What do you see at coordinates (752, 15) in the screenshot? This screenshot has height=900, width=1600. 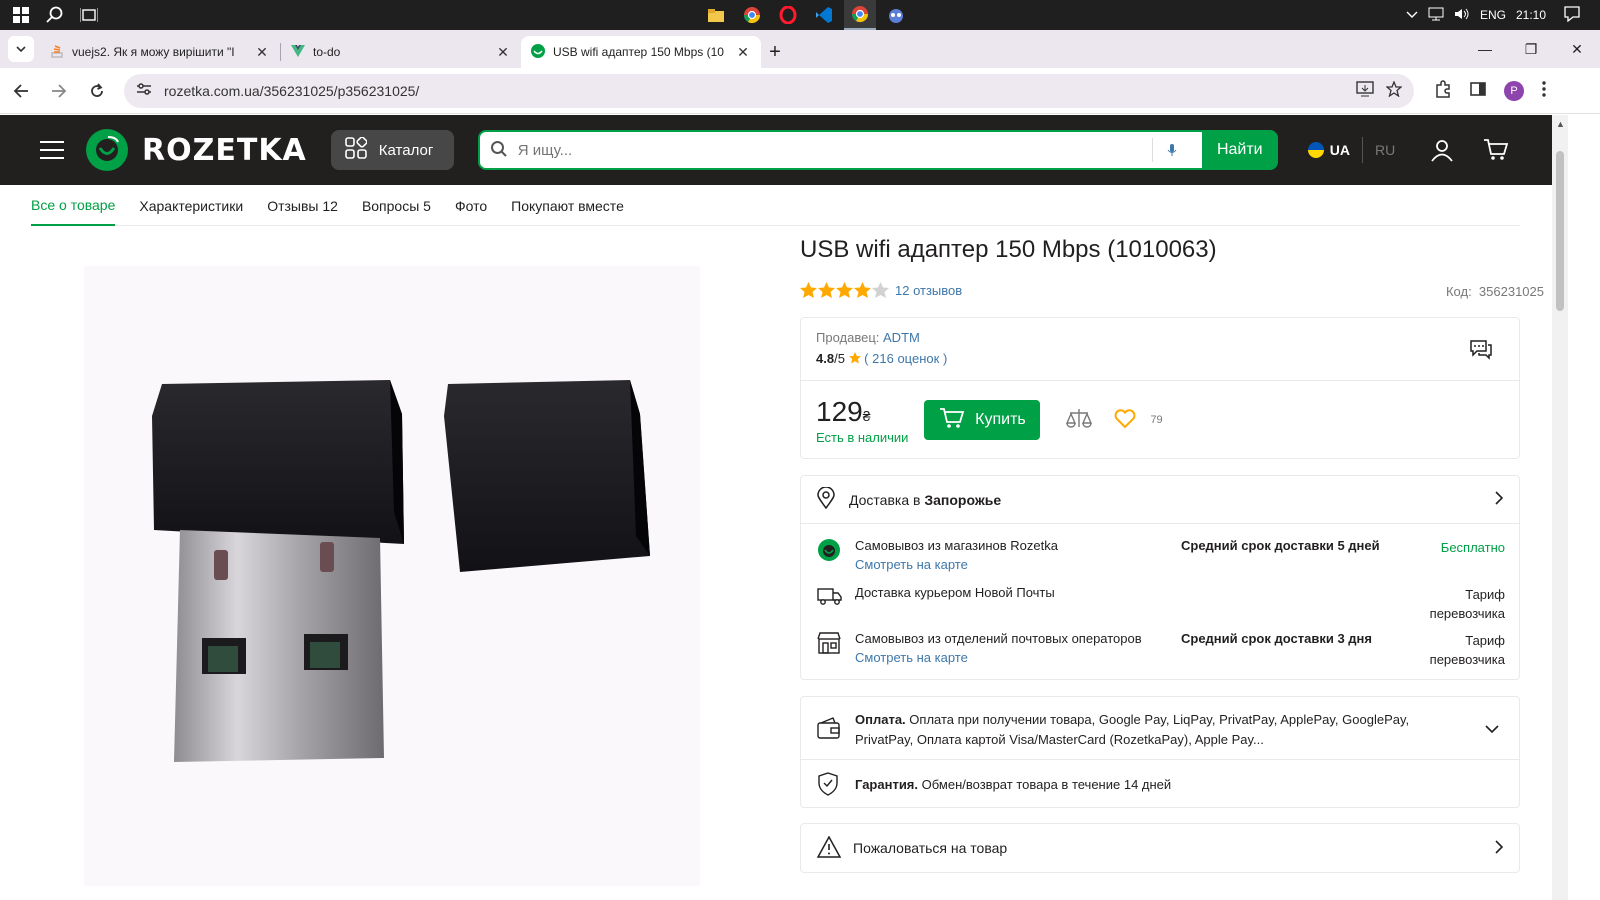 I see `chrome-icon` at bounding box center [752, 15].